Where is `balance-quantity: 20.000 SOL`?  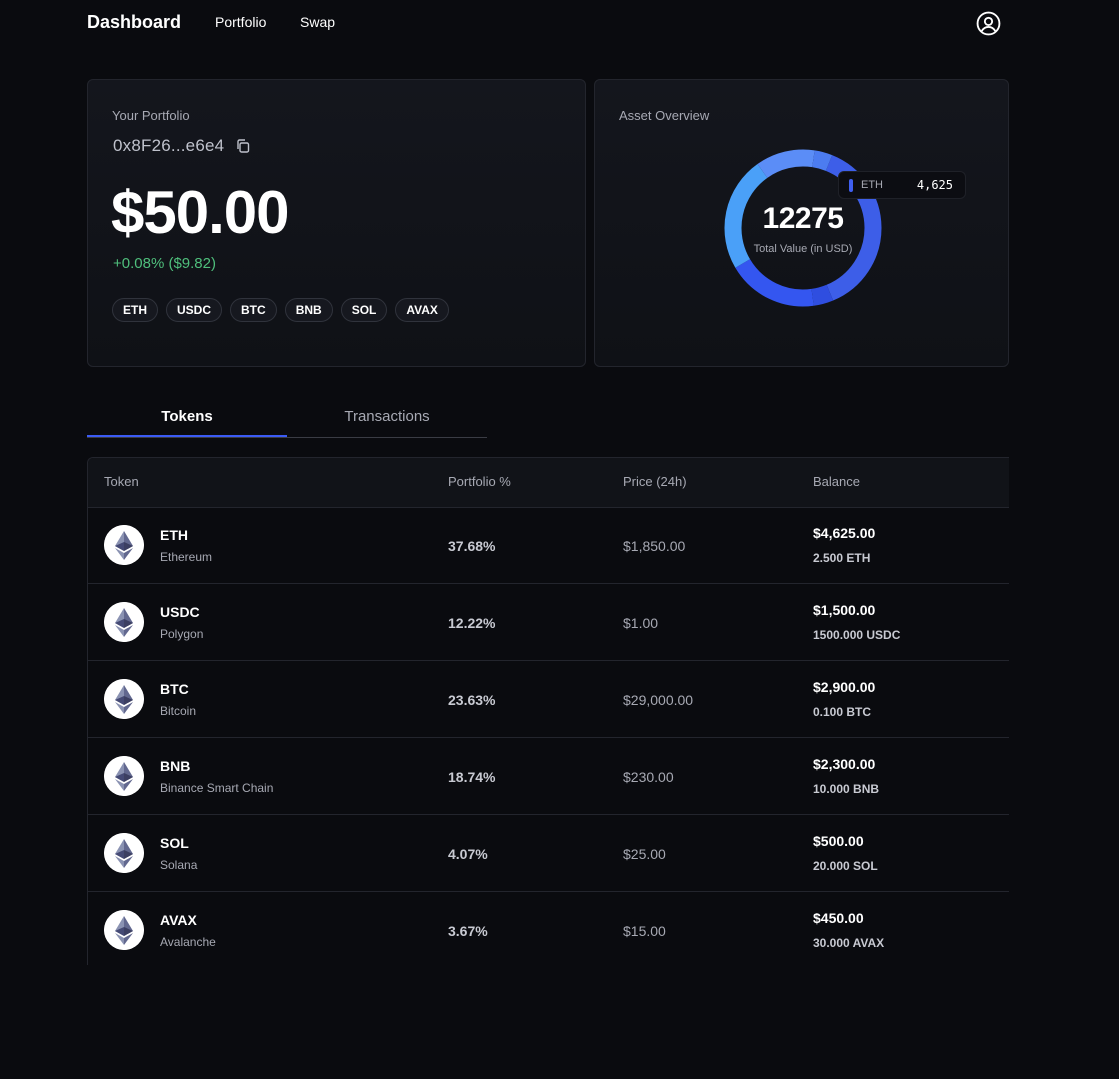 balance-quantity: 20.000 SOL is located at coordinates (845, 866).